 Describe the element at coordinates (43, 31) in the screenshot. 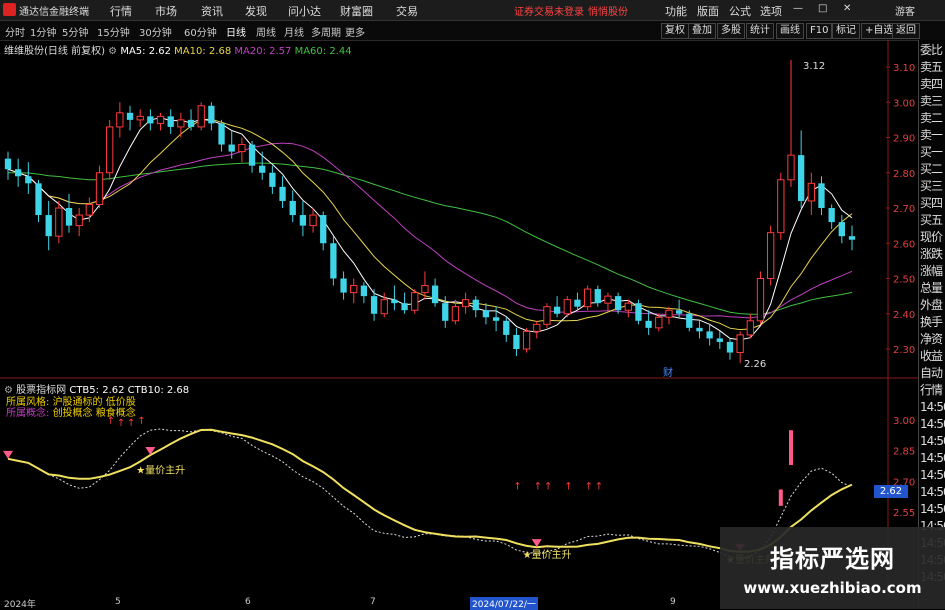

I see `period-1min: 1分钟` at that location.